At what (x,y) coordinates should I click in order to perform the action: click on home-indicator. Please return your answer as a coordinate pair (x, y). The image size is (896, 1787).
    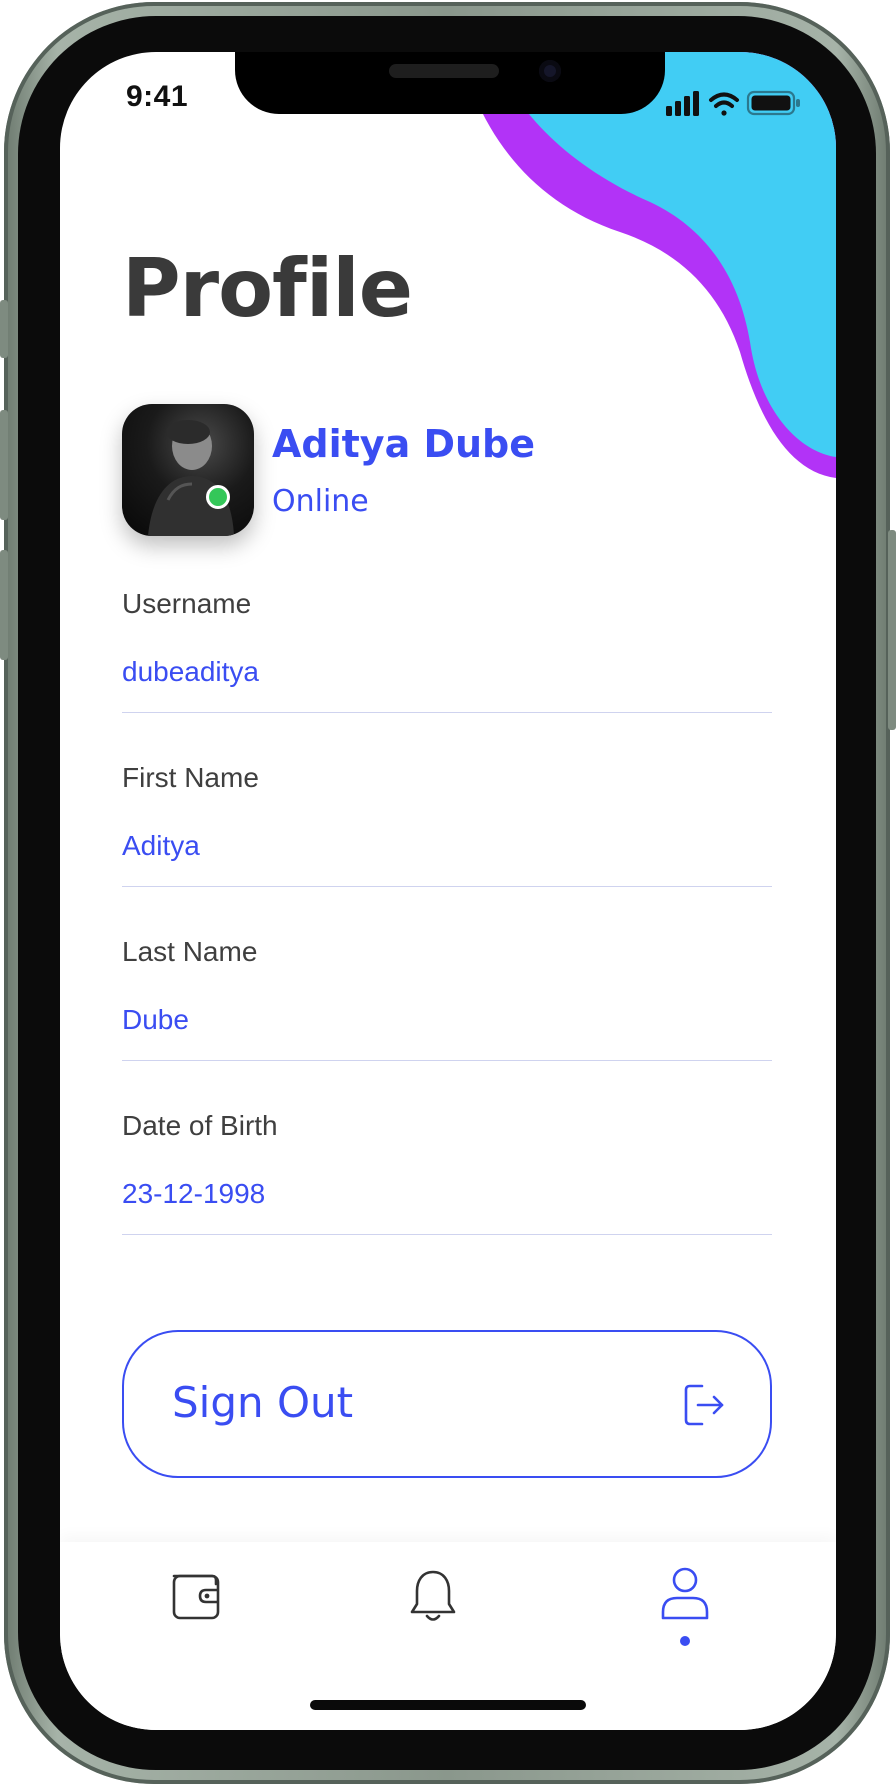
    Looking at the image, I should click on (448, 1705).